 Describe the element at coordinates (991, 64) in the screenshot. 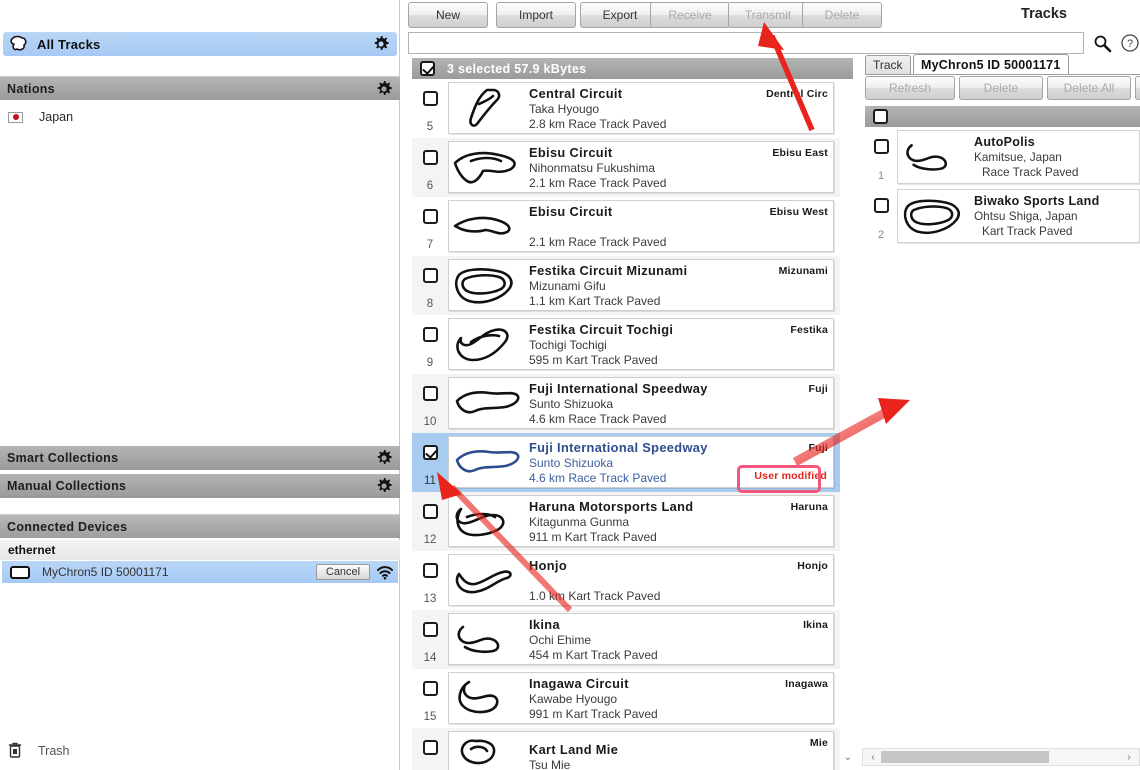

I see `tab-mychron5: MyChron5 ID 50001171` at that location.